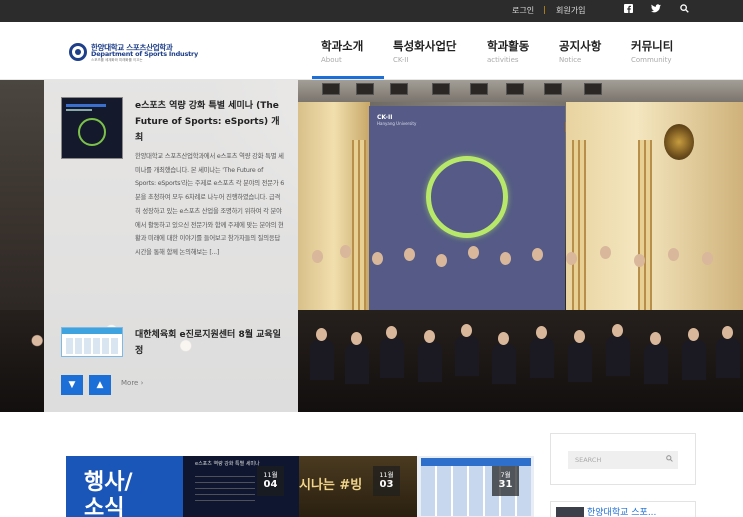 This screenshot has height=517, width=743. I want to click on facebook-icon, so click(628, 10).